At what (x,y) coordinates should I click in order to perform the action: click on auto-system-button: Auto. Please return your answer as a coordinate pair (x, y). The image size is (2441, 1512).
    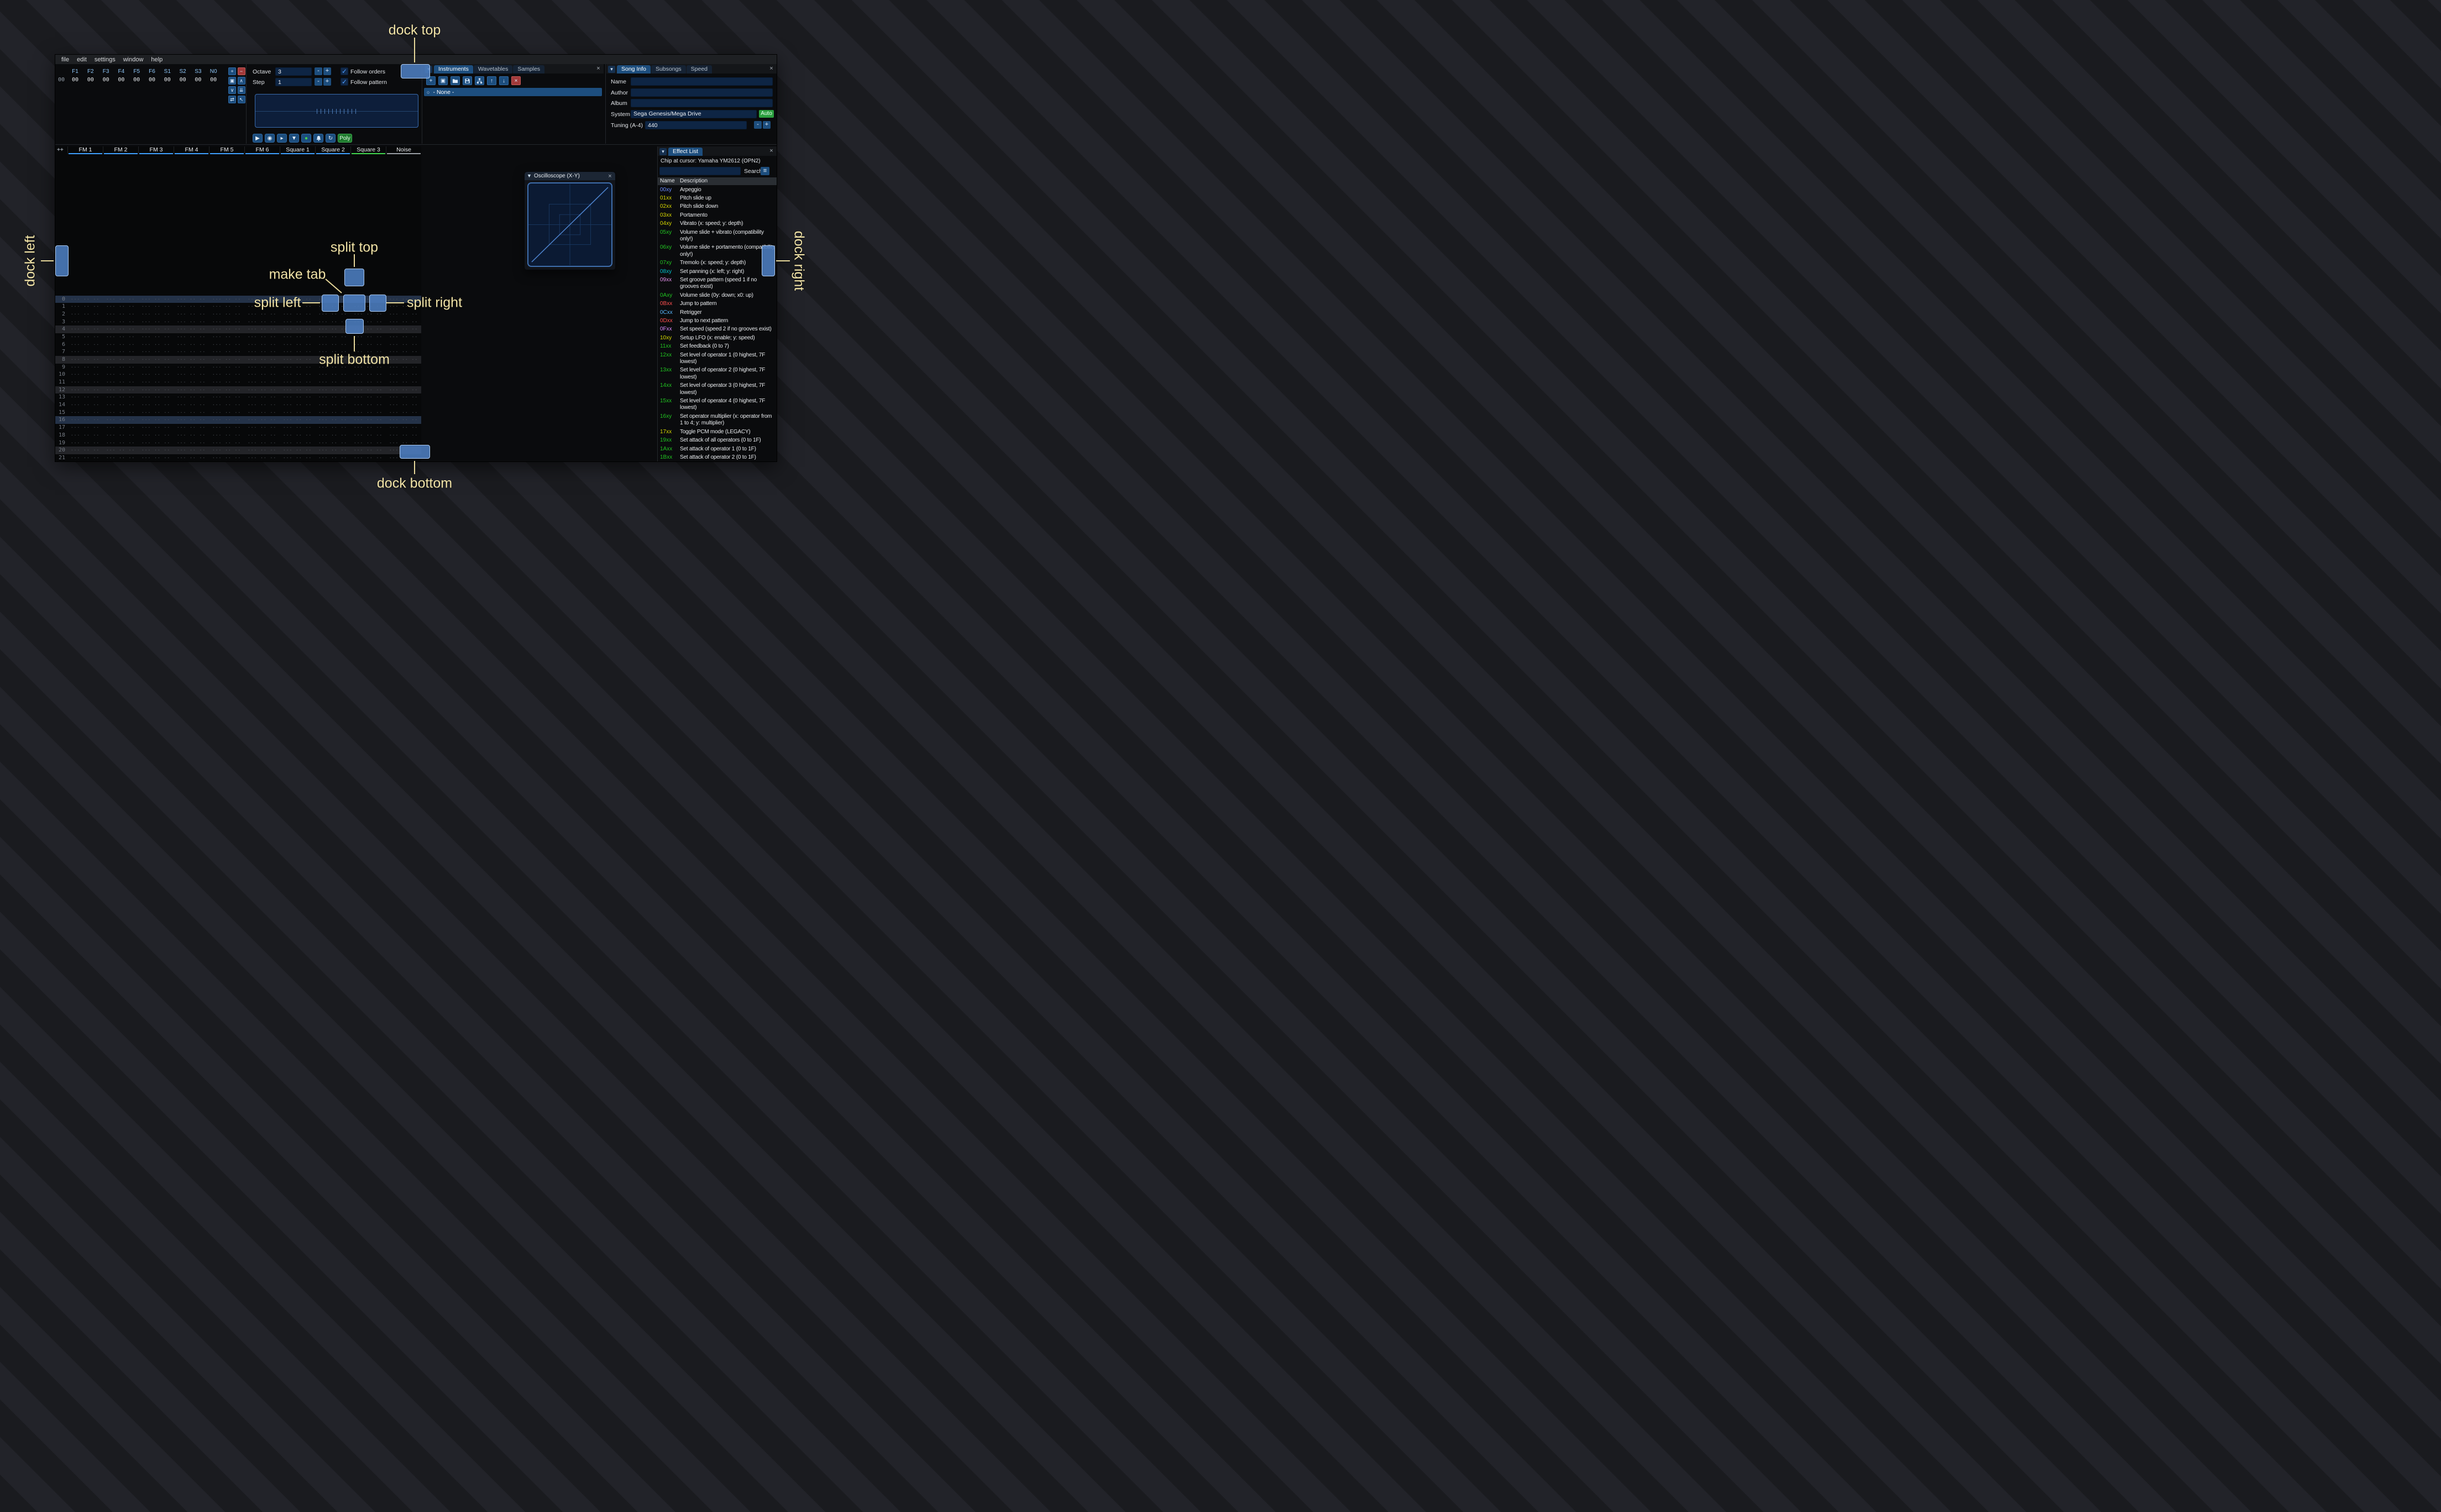
    Looking at the image, I should click on (766, 114).